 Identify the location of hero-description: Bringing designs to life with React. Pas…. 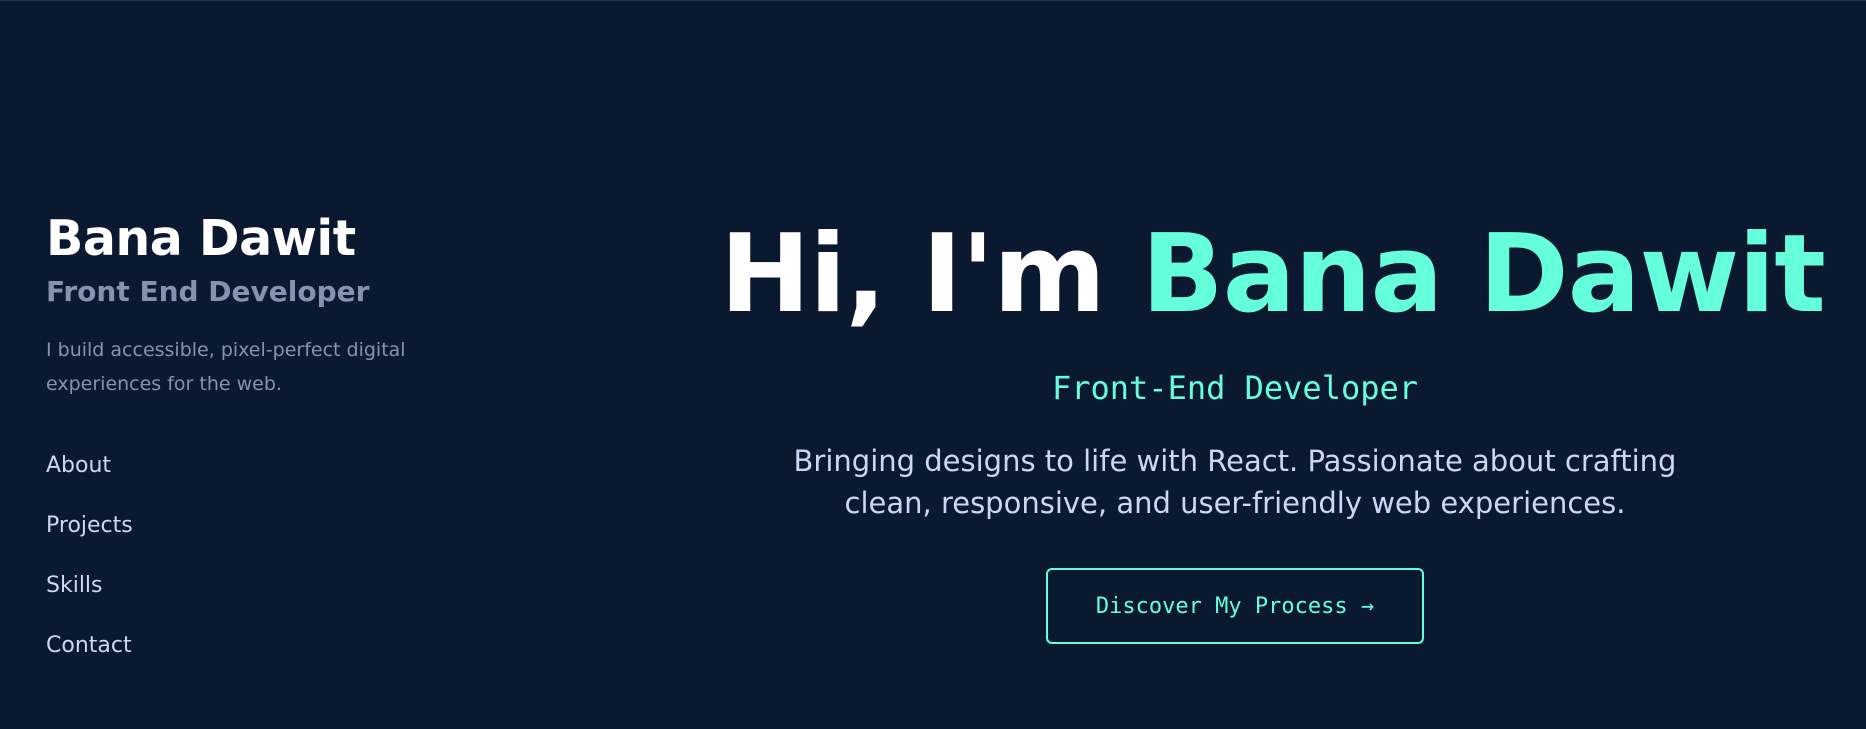
(1235, 482).